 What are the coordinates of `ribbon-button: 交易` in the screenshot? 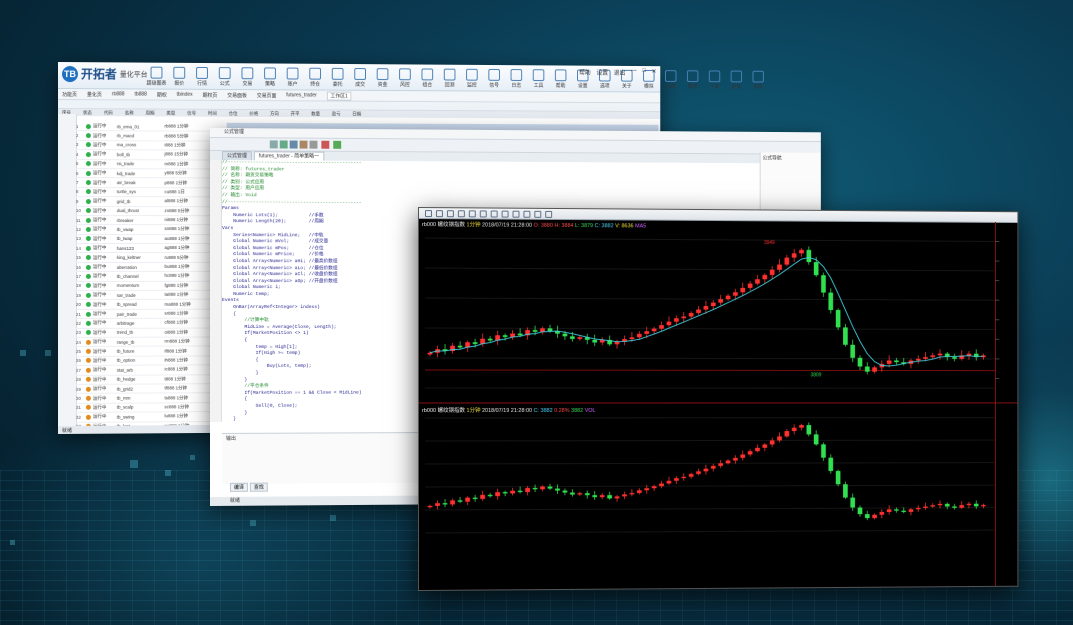 It's located at (248, 76).